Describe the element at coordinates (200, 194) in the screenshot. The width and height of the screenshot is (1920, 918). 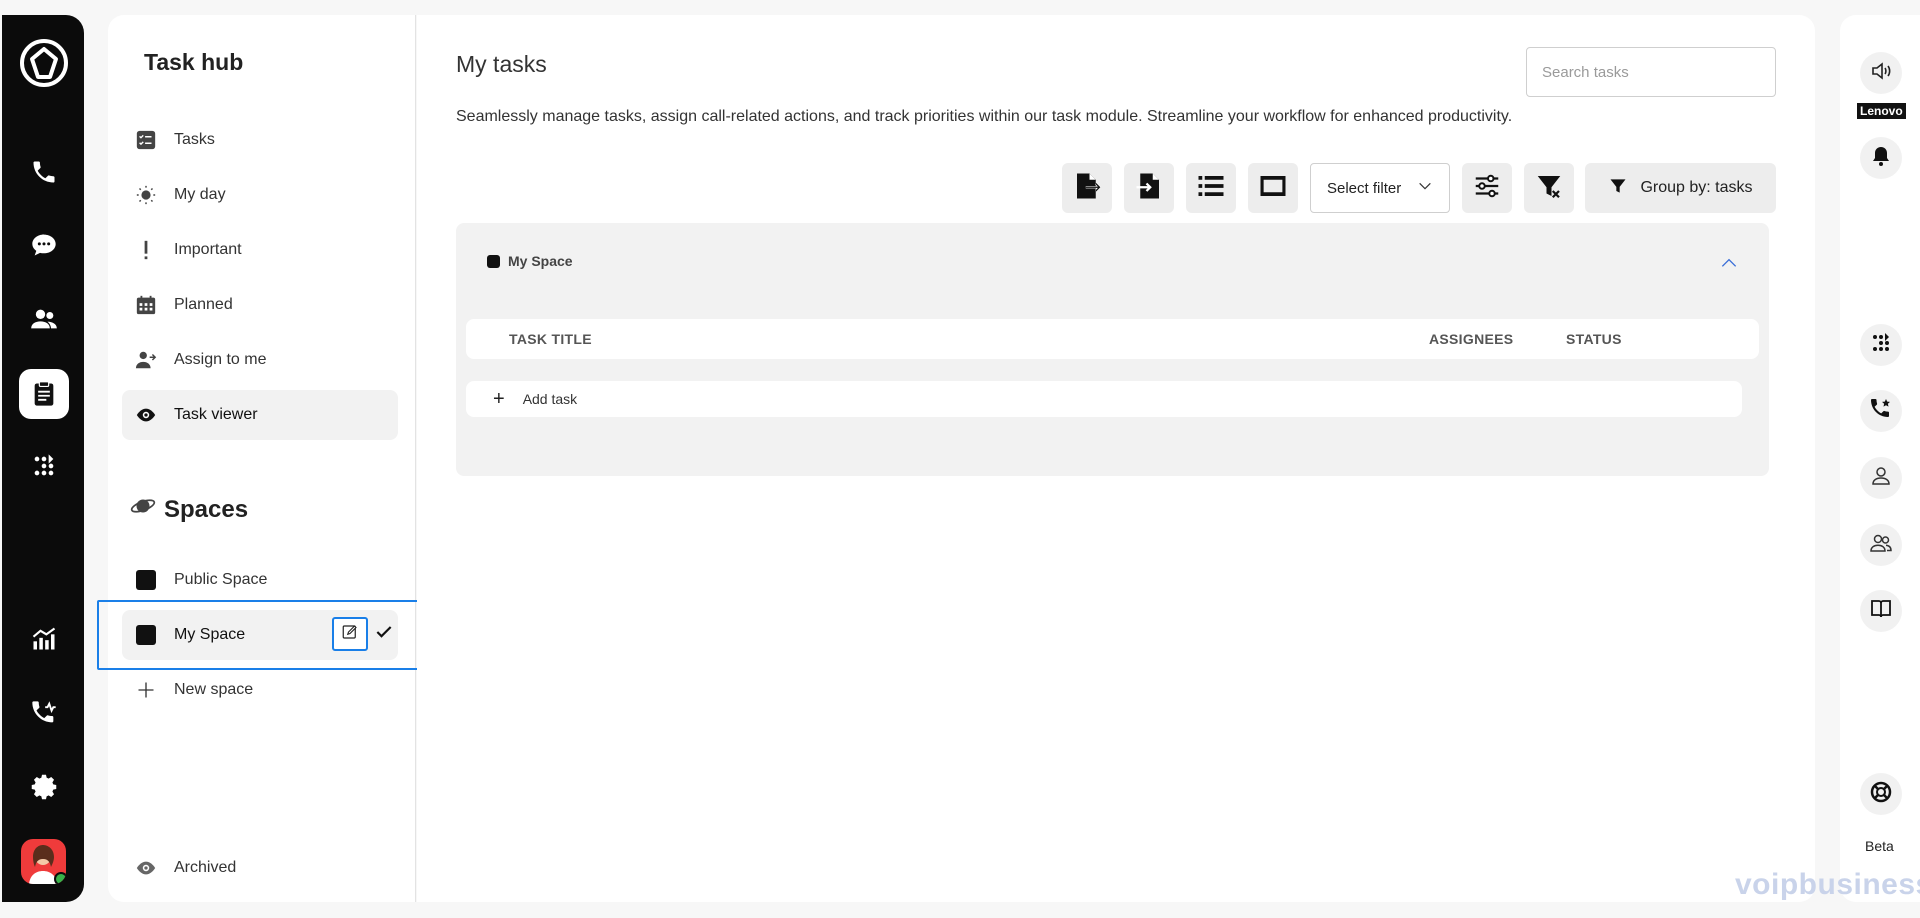
I see `sidebar-item-label: My day` at that location.